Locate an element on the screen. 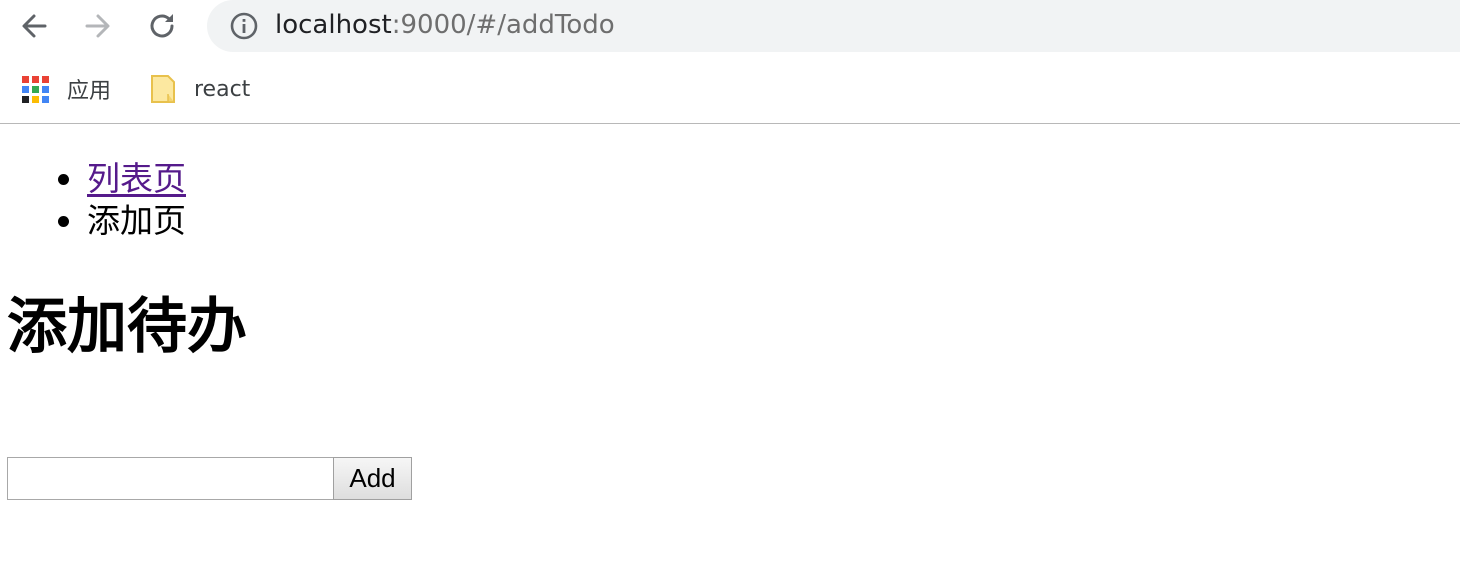 The image size is (1460, 580). bookmarks-bar: 应用 react is located at coordinates (730, 89).